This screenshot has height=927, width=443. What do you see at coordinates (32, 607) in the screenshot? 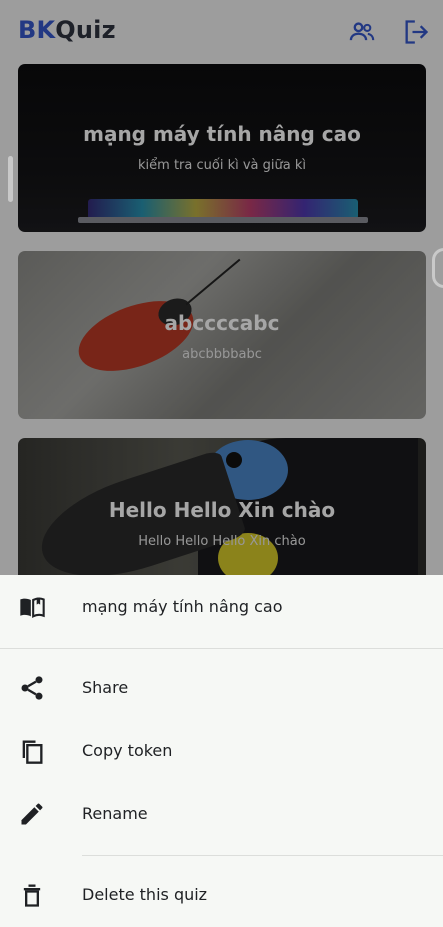
I see `book-icon` at bounding box center [32, 607].